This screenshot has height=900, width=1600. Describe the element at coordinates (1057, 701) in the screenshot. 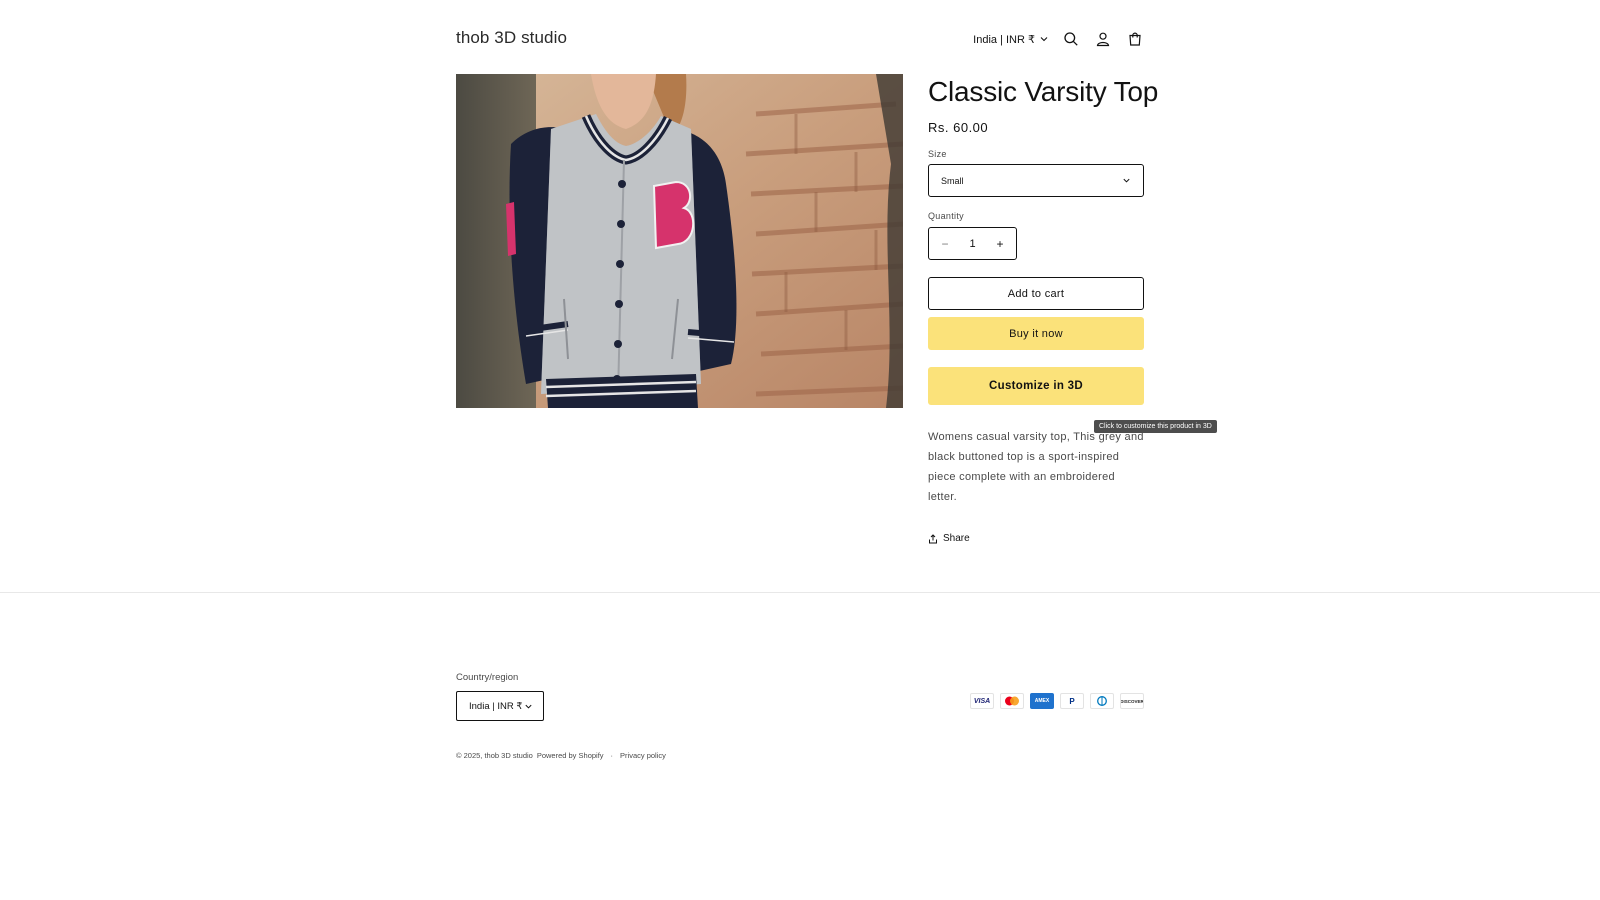

I see `payment-icons: VISA AMEX P DISCOVER` at that location.